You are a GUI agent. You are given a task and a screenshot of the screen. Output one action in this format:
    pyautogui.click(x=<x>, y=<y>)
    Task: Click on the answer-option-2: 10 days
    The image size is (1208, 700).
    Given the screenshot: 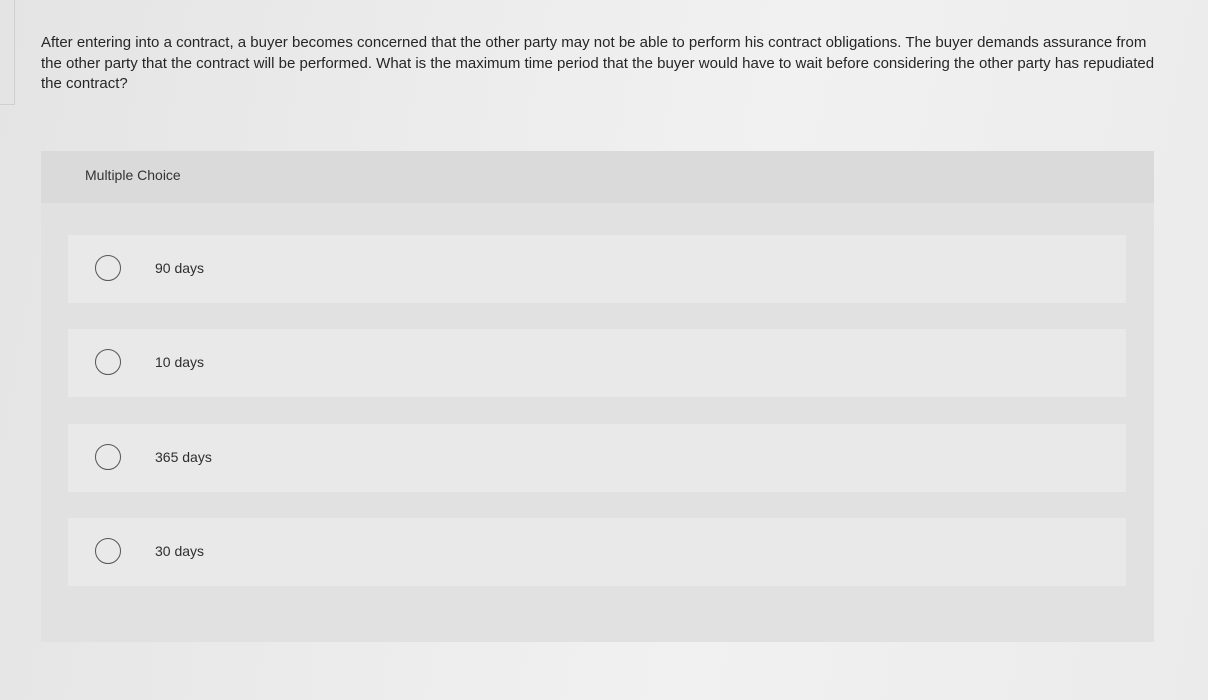 What is the action you would take?
    pyautogui.click(x=597, y=363)
    